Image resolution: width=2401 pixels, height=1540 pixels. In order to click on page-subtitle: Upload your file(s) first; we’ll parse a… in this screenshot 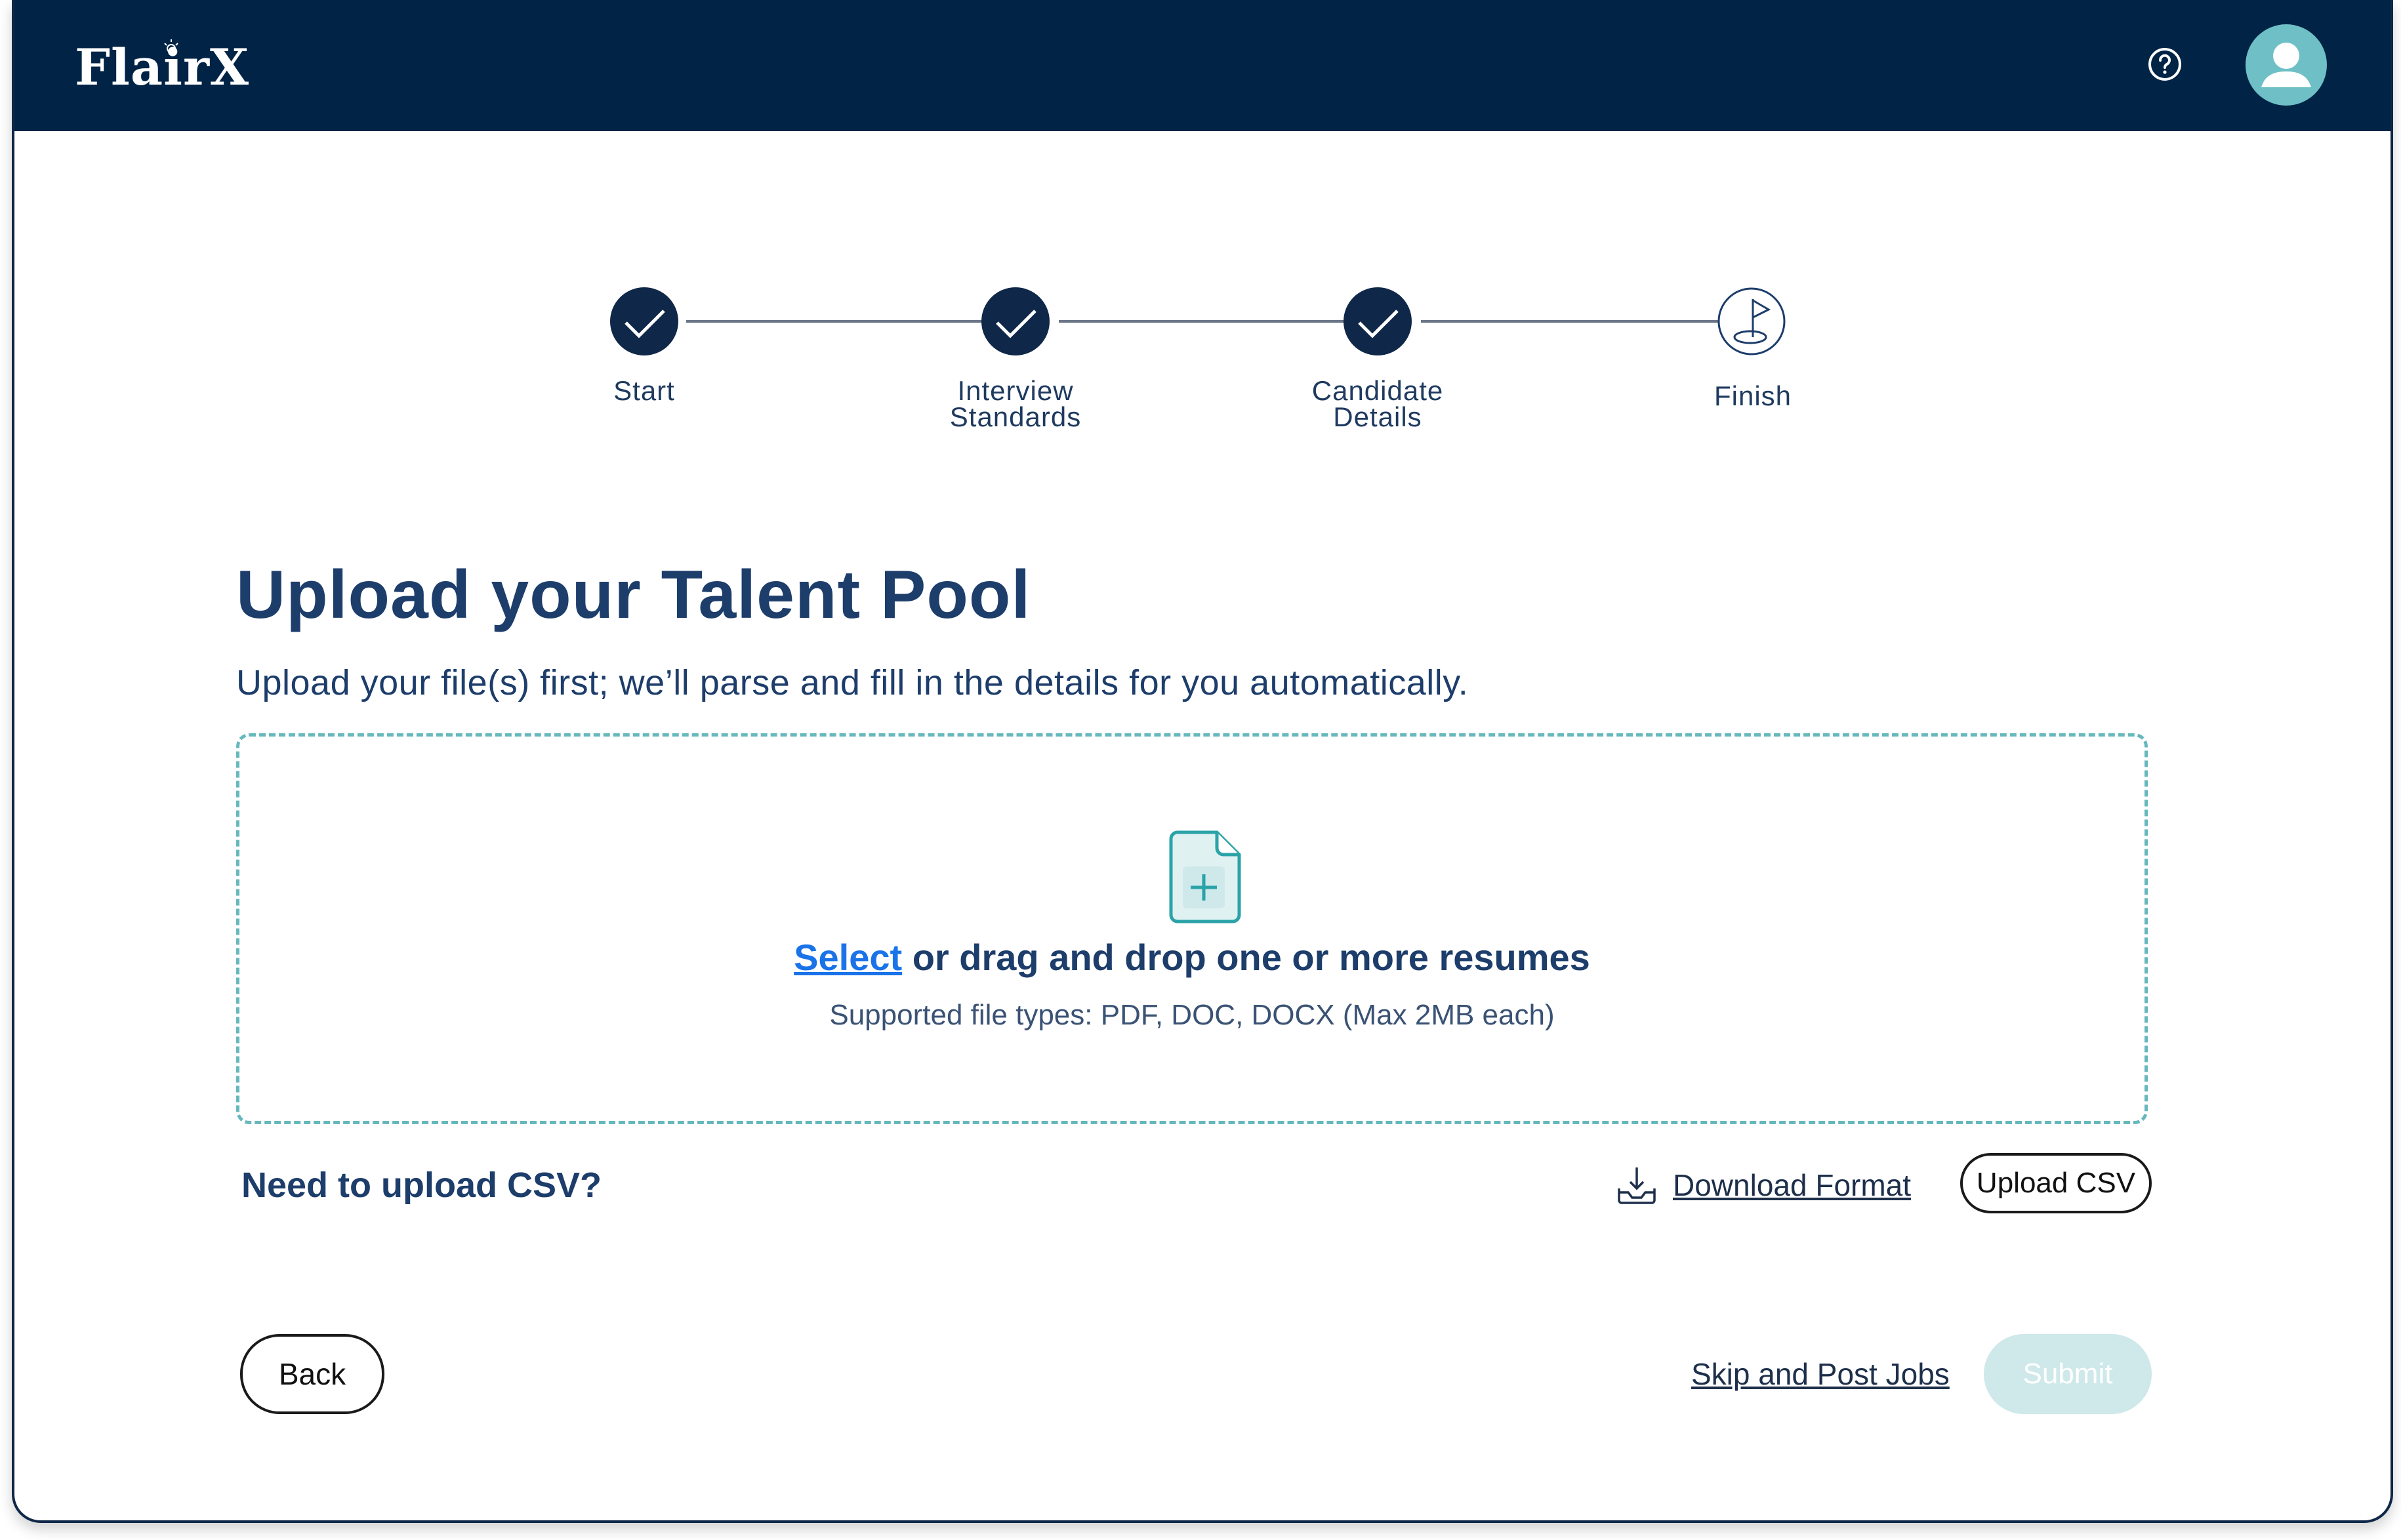, I will do `click(852, 682)`.